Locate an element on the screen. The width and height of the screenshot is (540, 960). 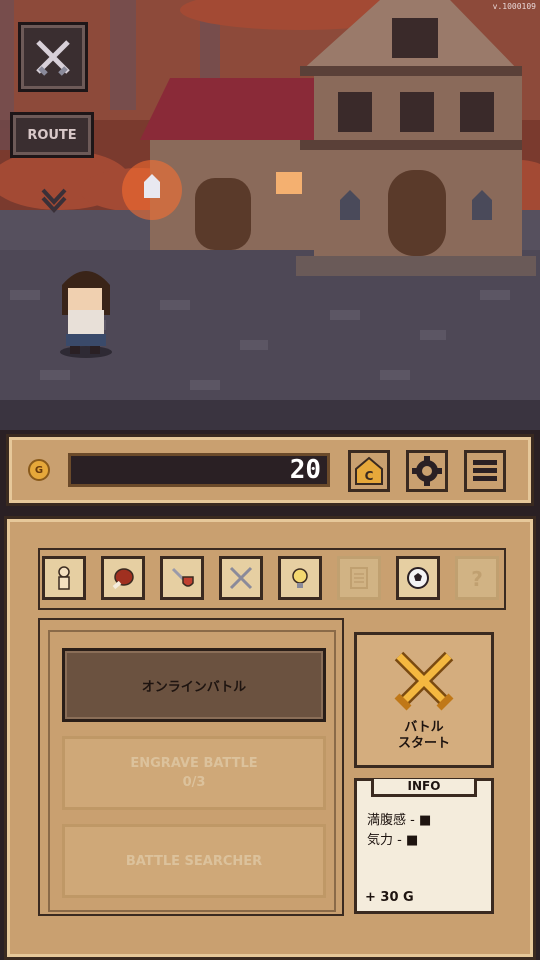
battle-start-button: バトル スタート is located at coordinates (424, 700).